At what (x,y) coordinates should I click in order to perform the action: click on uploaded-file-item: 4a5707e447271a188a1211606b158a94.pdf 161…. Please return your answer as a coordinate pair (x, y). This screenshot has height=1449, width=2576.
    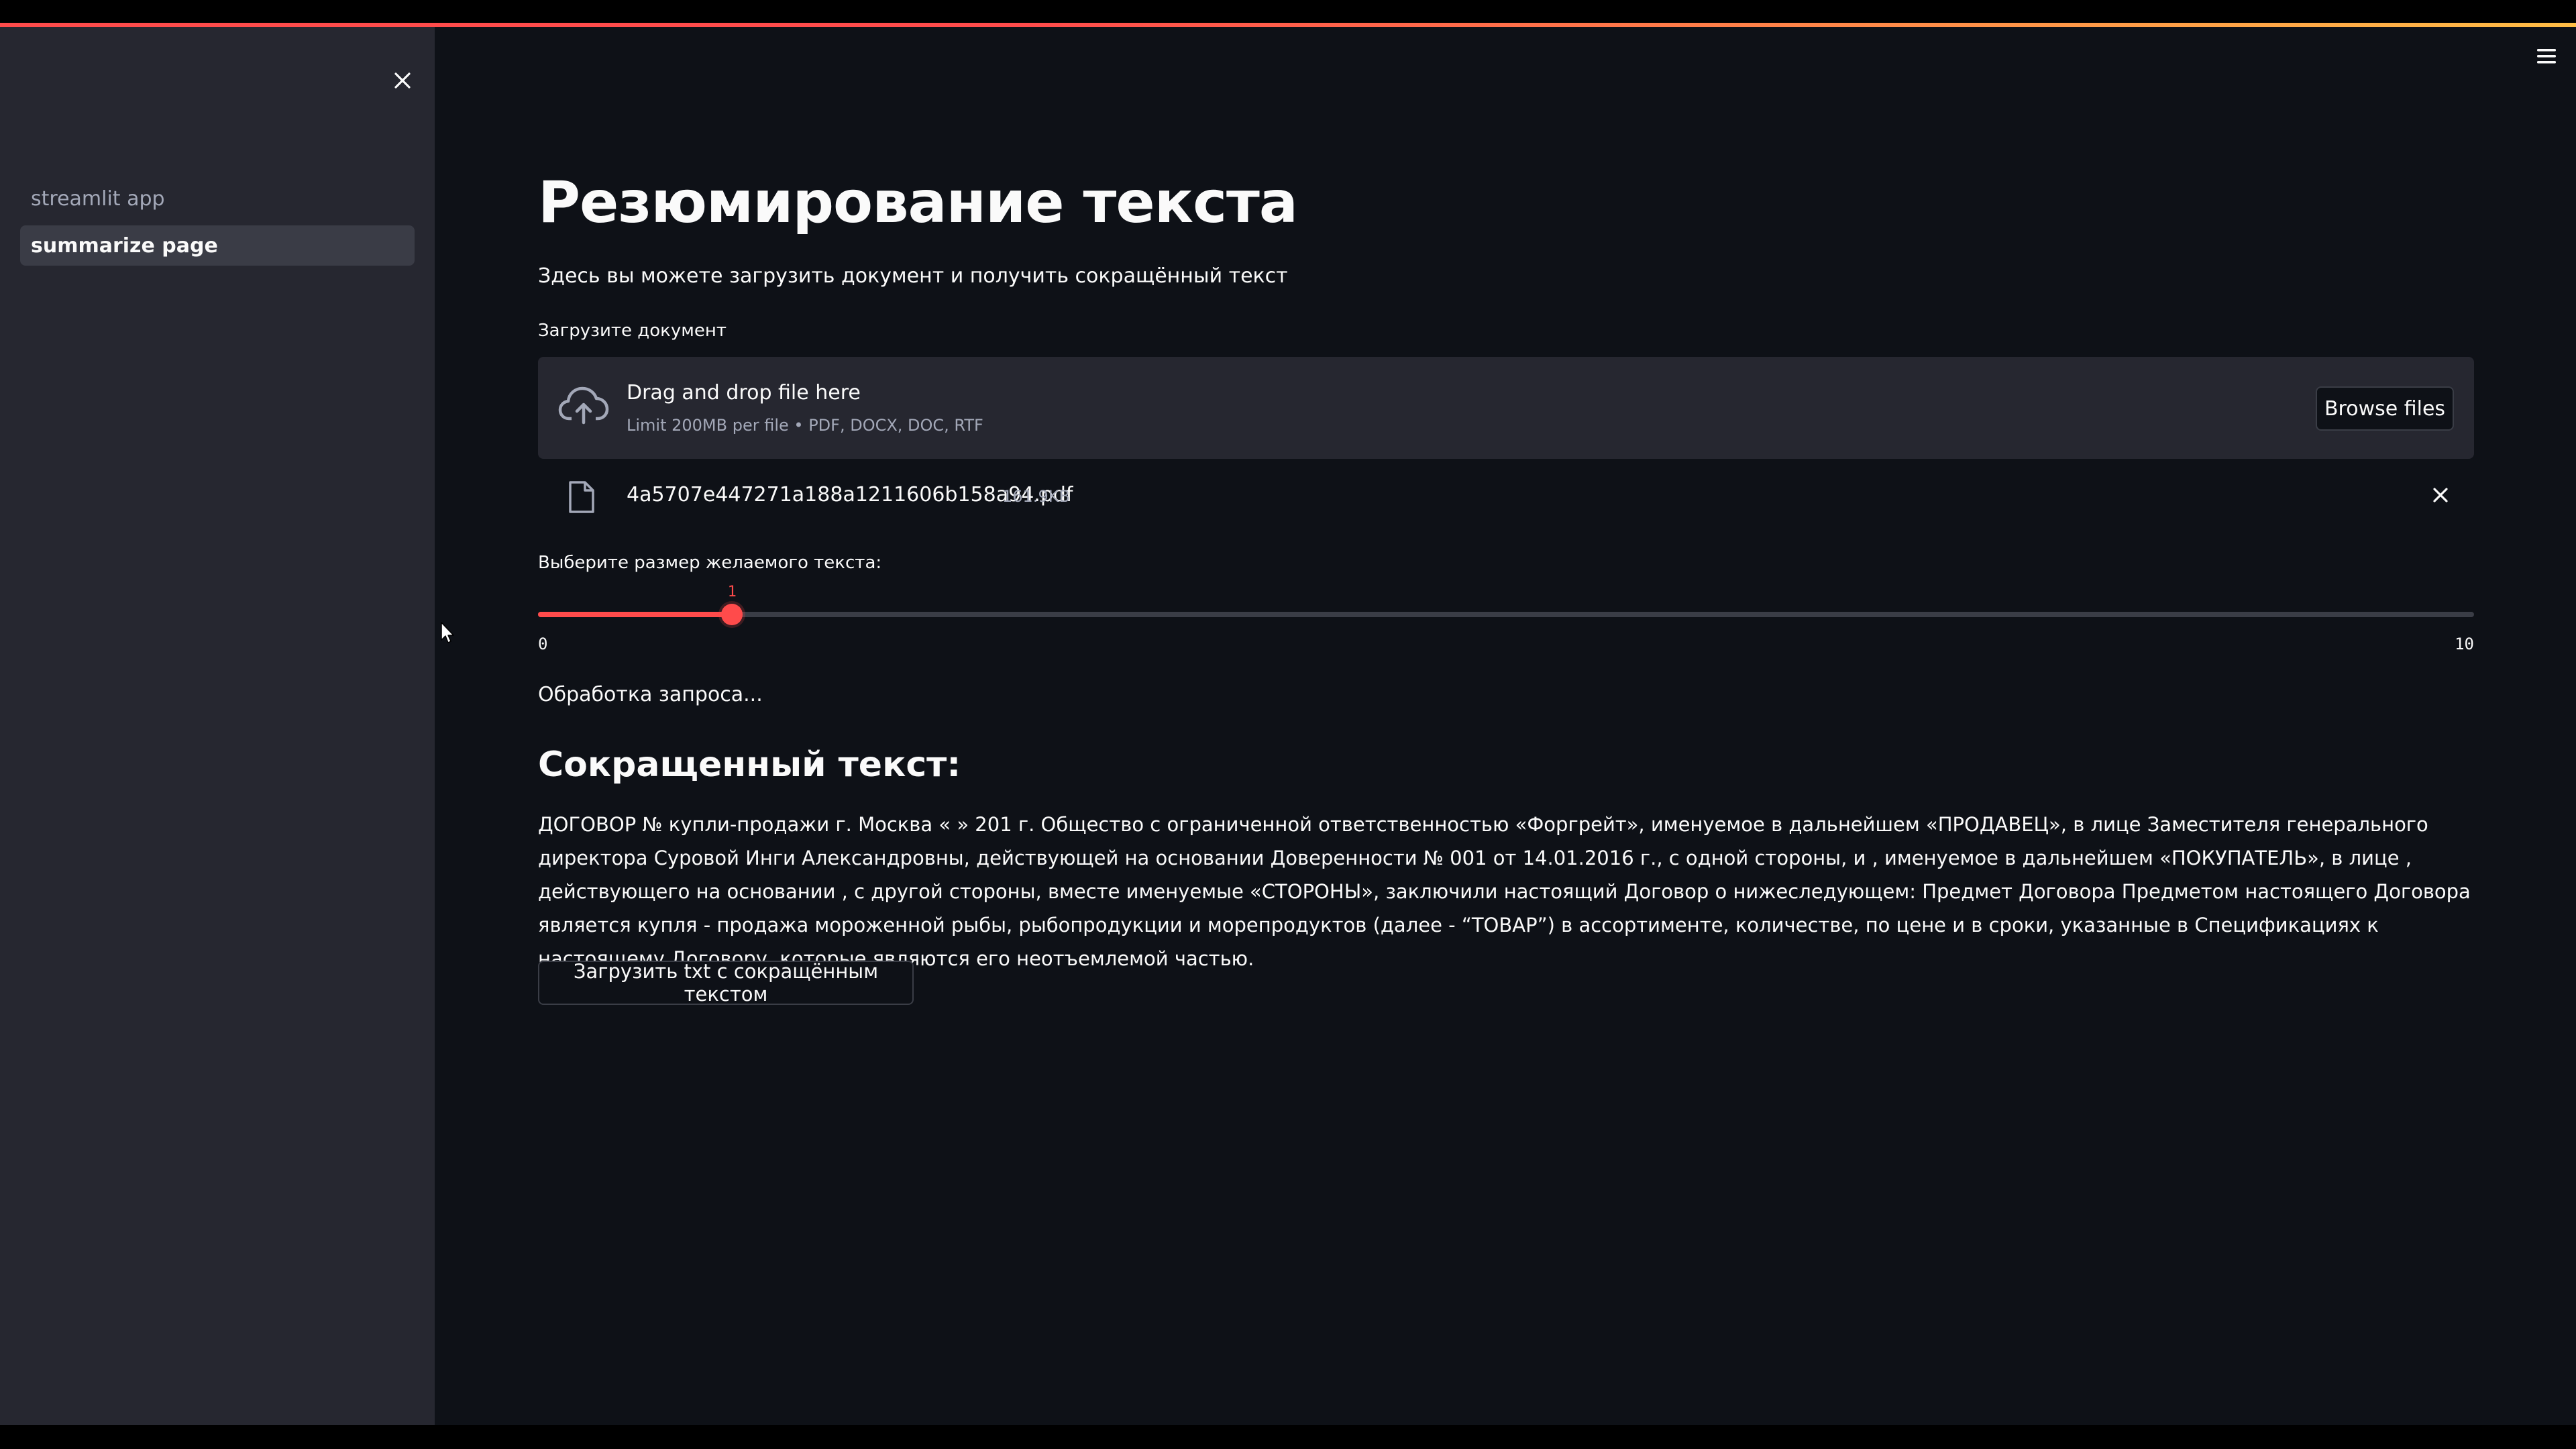
    Looking at the image, I should click on (1506, 496).